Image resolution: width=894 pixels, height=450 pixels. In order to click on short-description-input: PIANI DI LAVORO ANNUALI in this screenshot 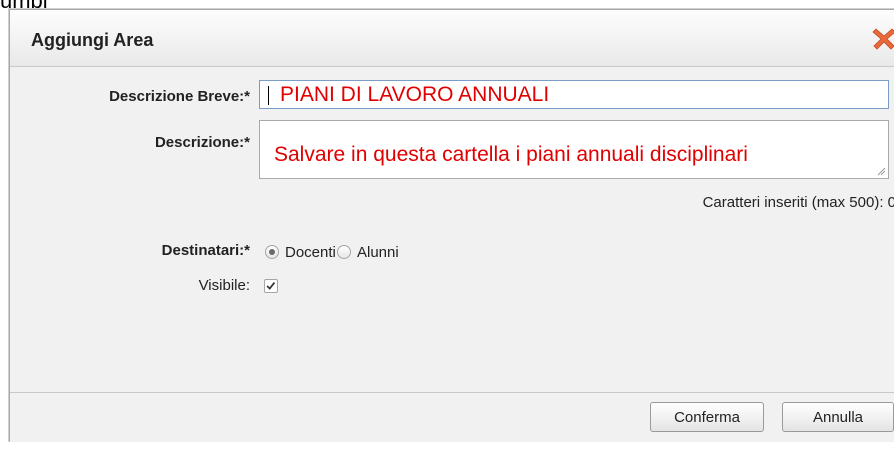, I will do `click(574, 94)`.